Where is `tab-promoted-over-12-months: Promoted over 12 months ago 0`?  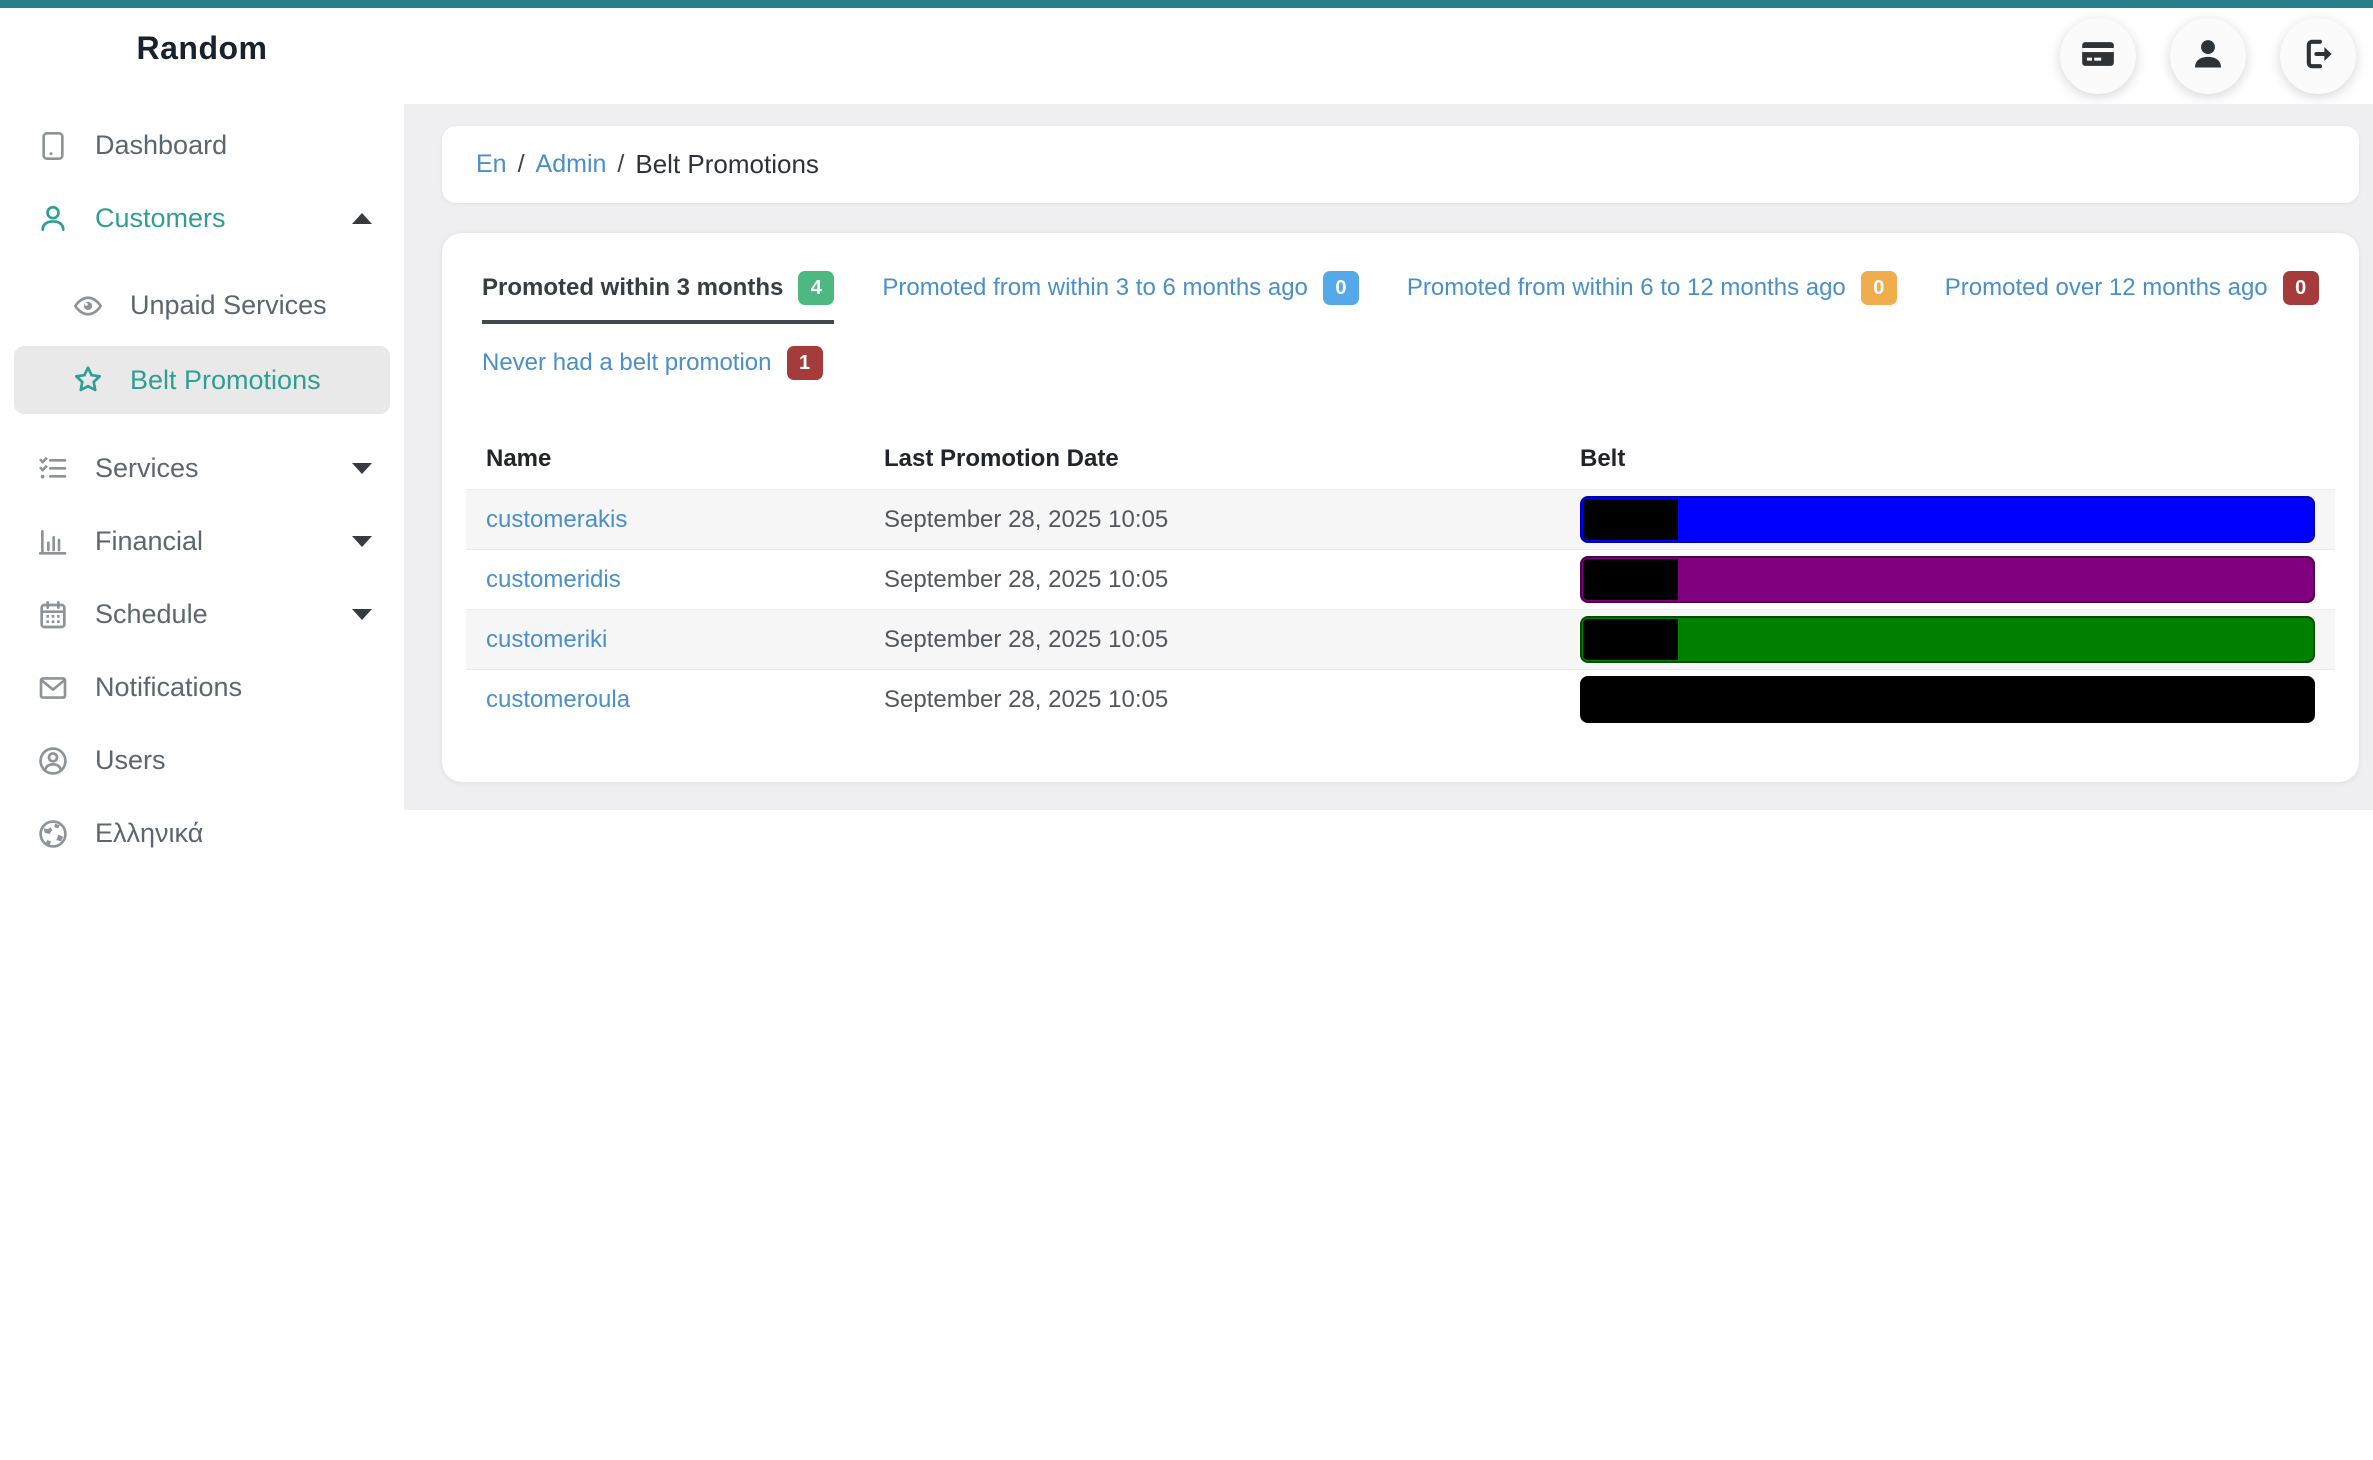 tab-promoted-over-12-months: Promoted over 12 months ago 0 is located at coordinates (2132, 297).